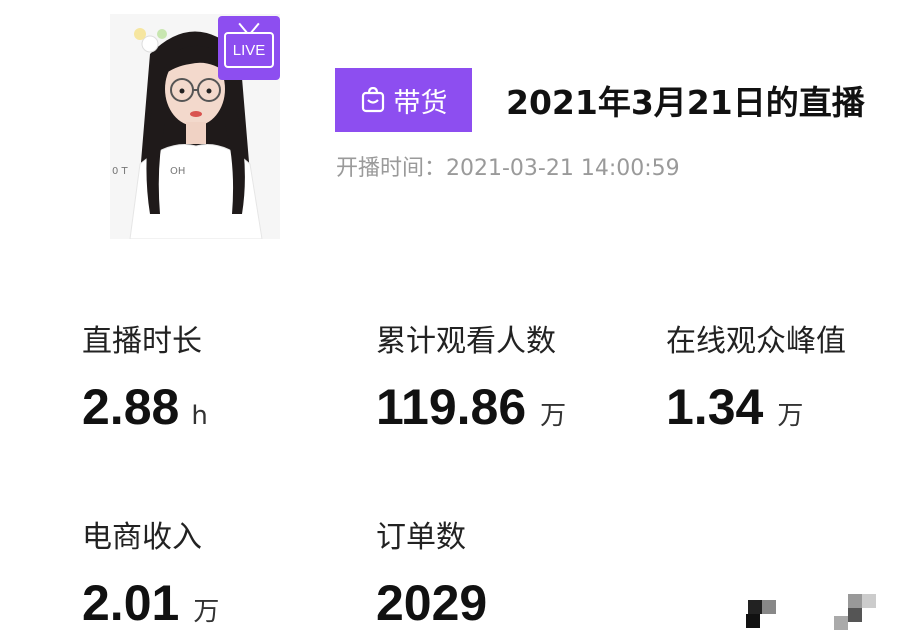  I want to click on stat-number: 2.88, so click(131, 407).